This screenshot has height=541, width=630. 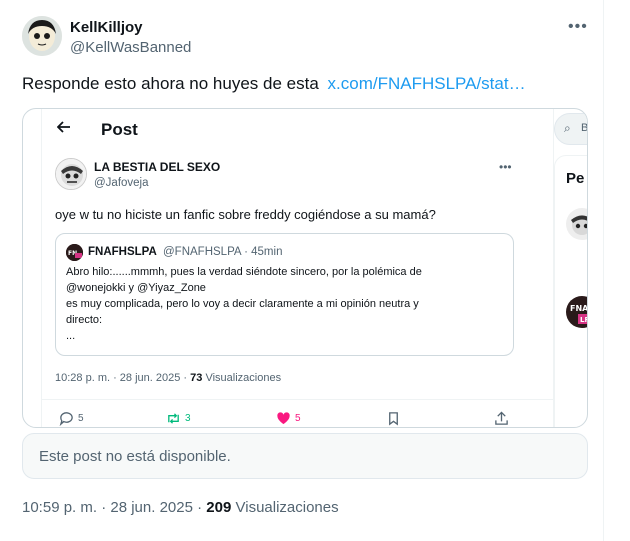 What do you see at coordinates (287, 507) in the screenshot?
I see `views-label: Visualizaciones` at bounding box center [287, 507].